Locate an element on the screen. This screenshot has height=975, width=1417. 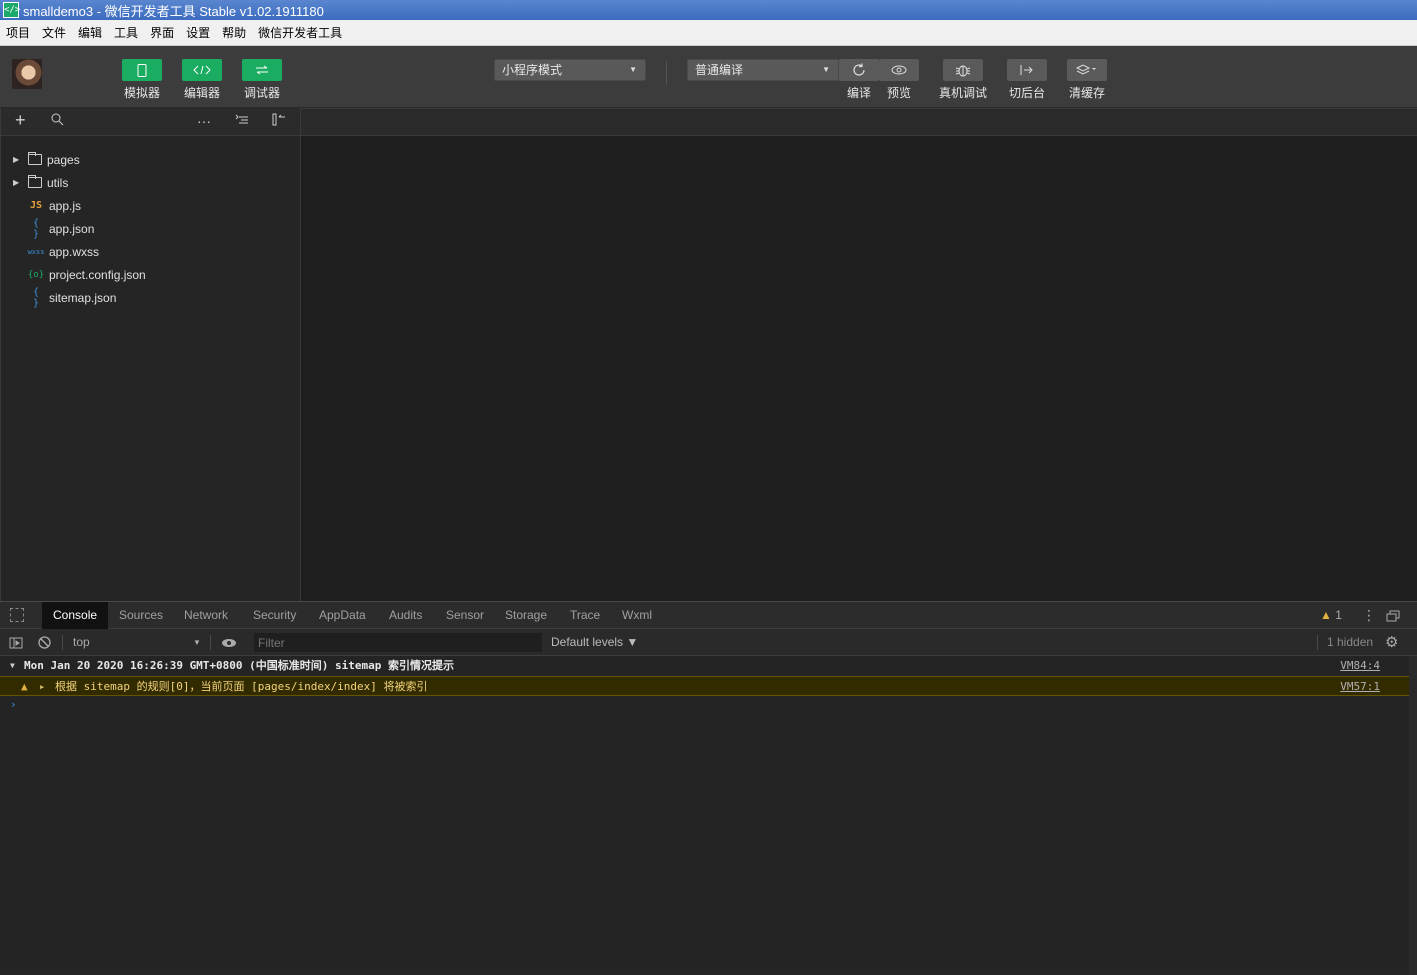
console-filter-bar: top ▼ Default levels ▼ 1 hidden ⚙ is located at coordinates (708, 642).